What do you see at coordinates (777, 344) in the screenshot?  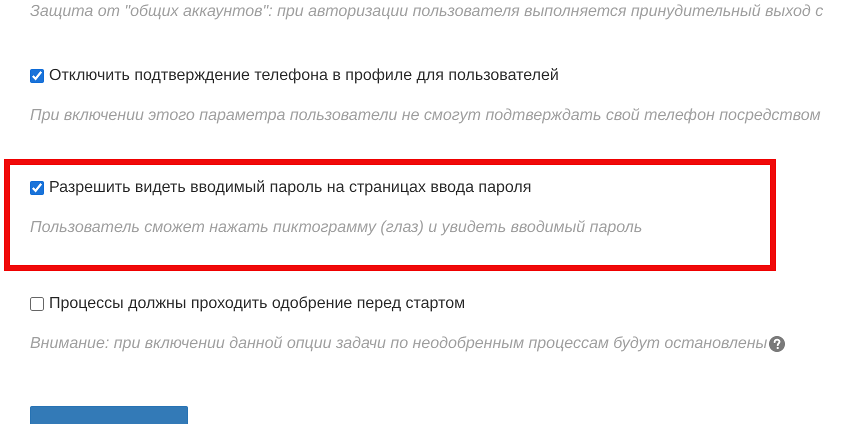 I see `help-icon` at bounding box center [777, 344].